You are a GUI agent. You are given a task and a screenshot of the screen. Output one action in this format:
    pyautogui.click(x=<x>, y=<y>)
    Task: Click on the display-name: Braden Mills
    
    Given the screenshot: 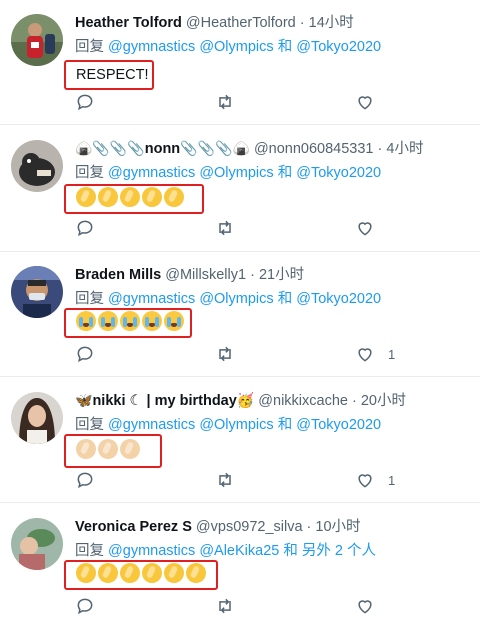 What is the action you would take?
    pyautogui.click(x=118, y=275)
    